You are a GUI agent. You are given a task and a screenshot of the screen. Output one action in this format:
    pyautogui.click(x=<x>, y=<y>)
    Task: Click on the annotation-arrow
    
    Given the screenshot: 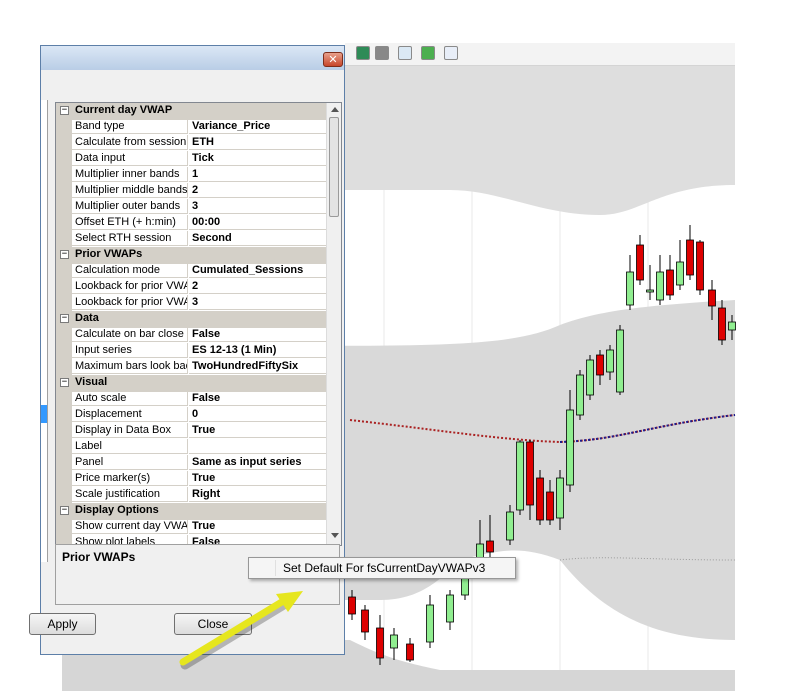 What is the action you would take?
    pyautogui.click(x=241, y=630)
    